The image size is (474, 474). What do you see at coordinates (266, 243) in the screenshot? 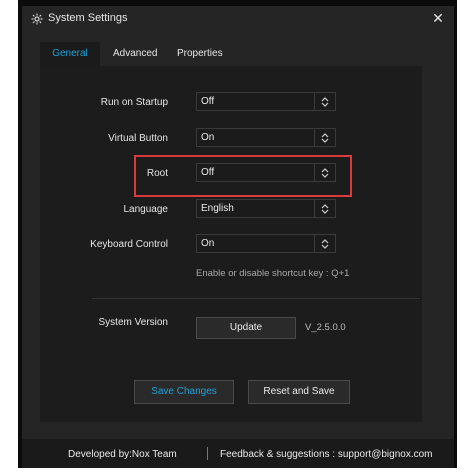
I see `keyboard-select: On` at bounding box center [266, 243].